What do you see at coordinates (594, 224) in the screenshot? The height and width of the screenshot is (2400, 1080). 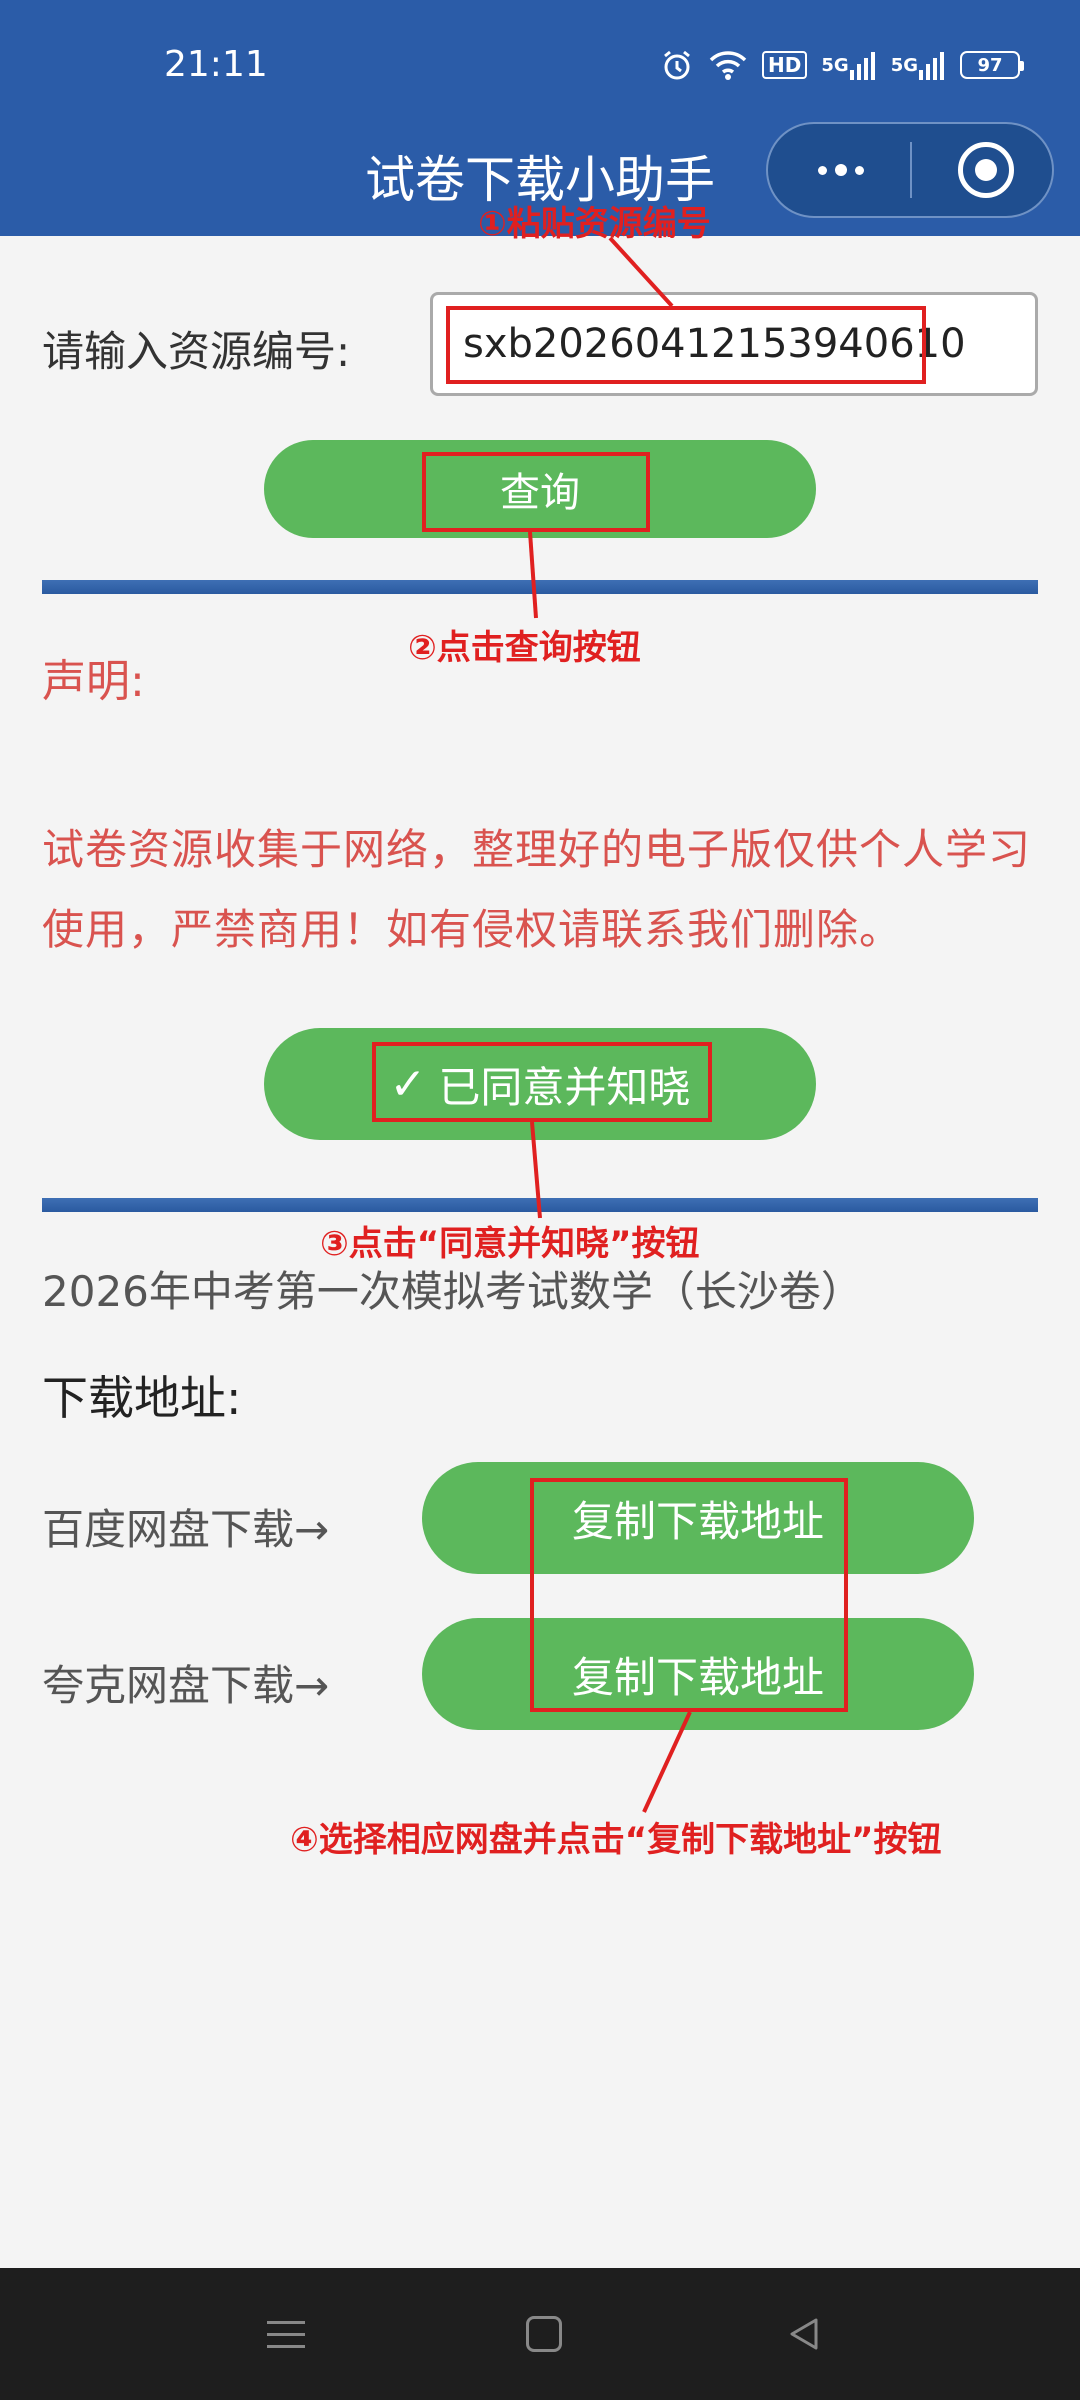 I see `annotation-step-1: ①粘贴资源编号` at bounding box center [594, 224].